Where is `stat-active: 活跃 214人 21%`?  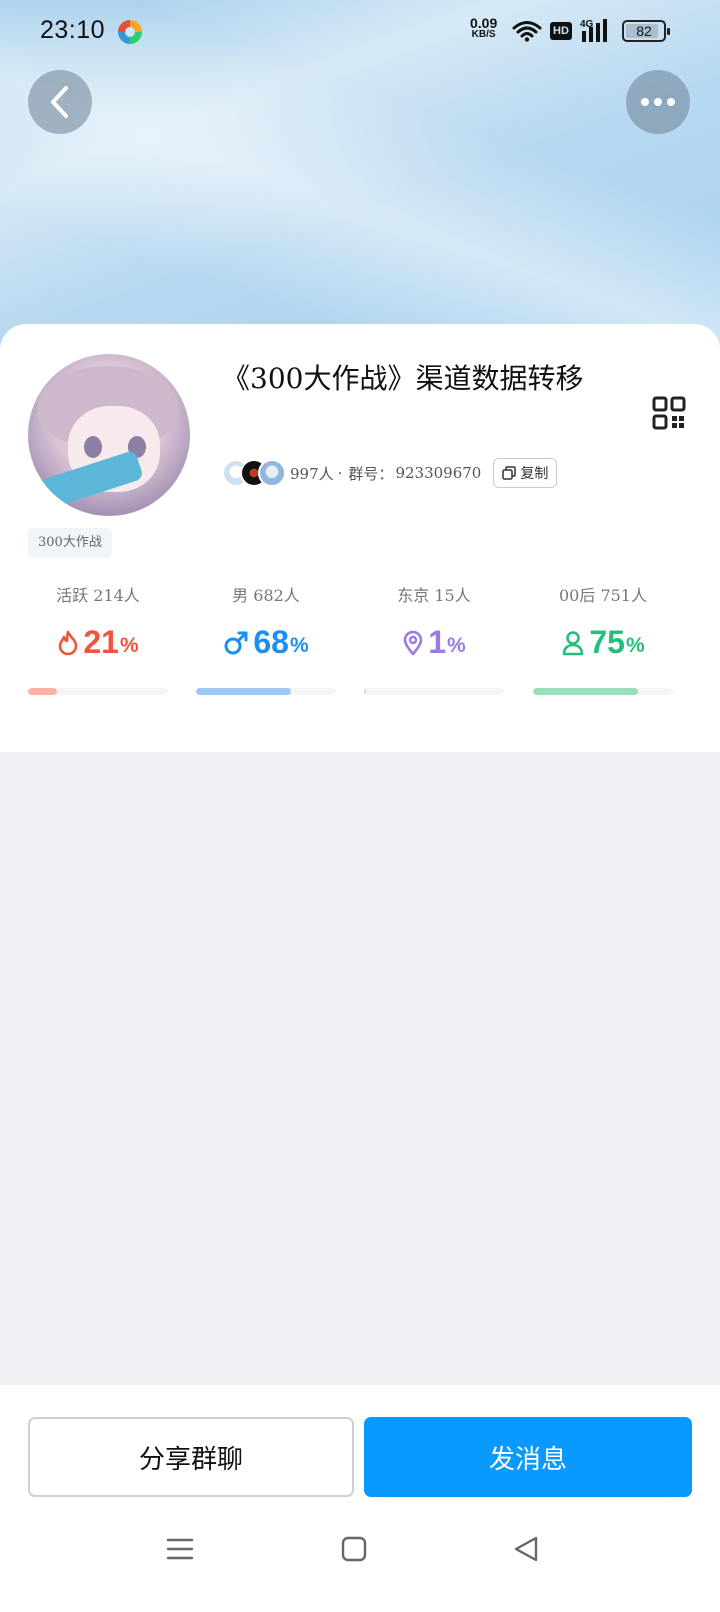 stat-active: 活跃 214人 21% is located at coordinates (98, 642).